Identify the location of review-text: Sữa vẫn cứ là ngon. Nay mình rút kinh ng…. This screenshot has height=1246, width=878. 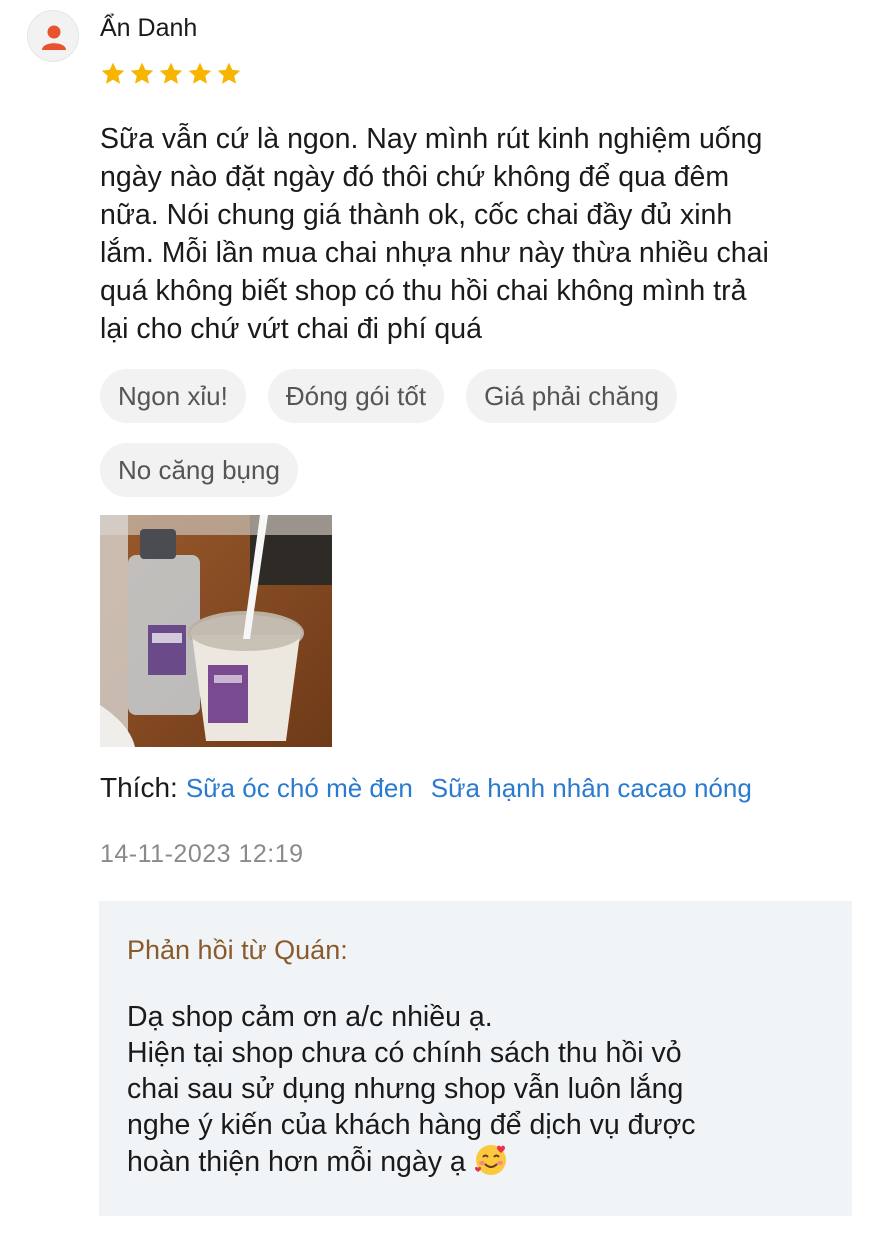
(434, 234).